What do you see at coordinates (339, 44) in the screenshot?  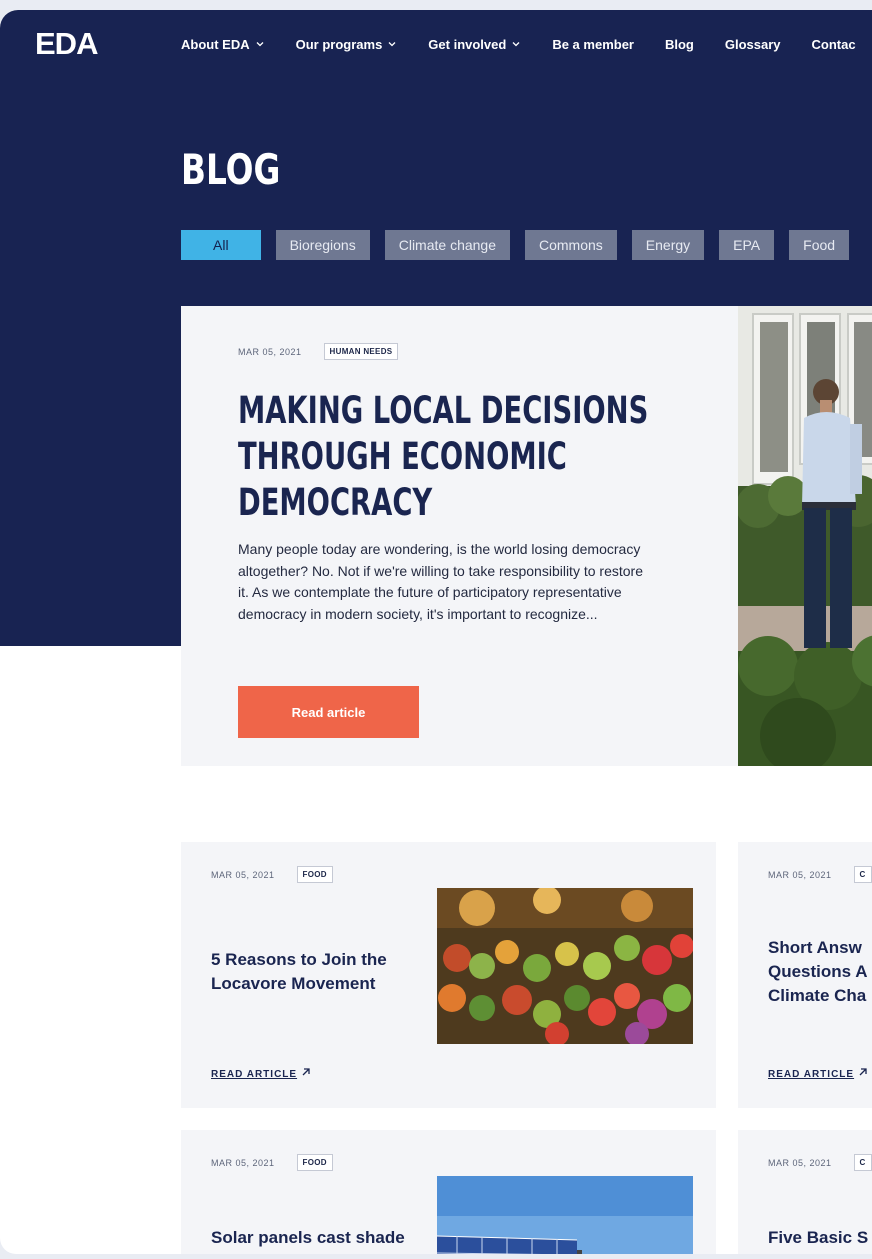 I see `nav-label: Our programs` at bounding box center [339, 44].